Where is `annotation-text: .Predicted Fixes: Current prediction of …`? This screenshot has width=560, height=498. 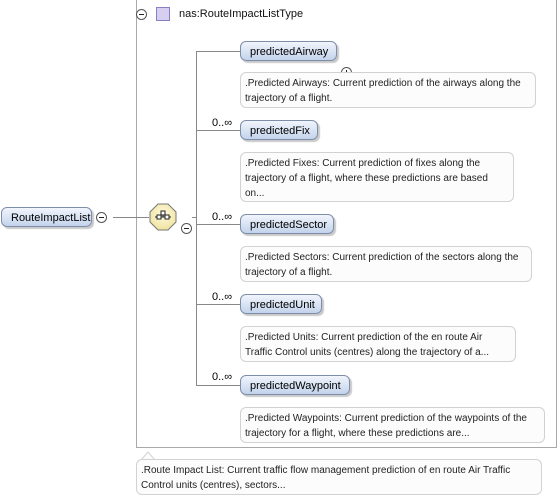 annotation-text: .Predicted Fixes: Current prediction of … is located at coordinates (366, 178).